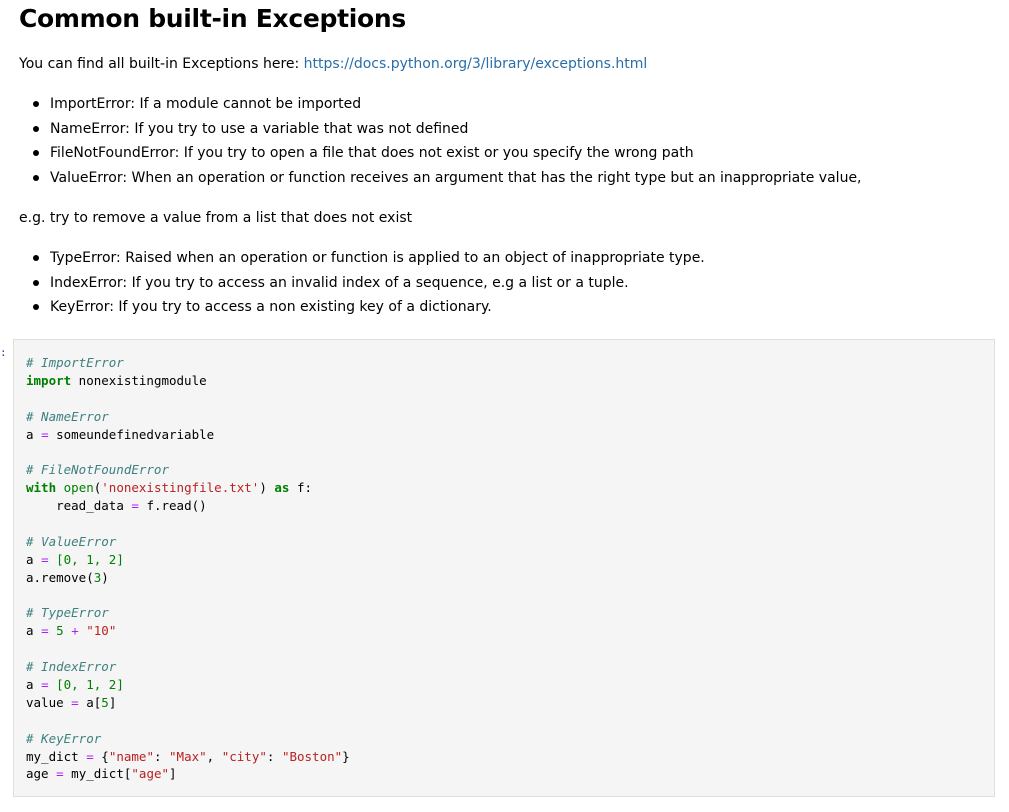  I want to click on code-string: "10", so click(101, 631).